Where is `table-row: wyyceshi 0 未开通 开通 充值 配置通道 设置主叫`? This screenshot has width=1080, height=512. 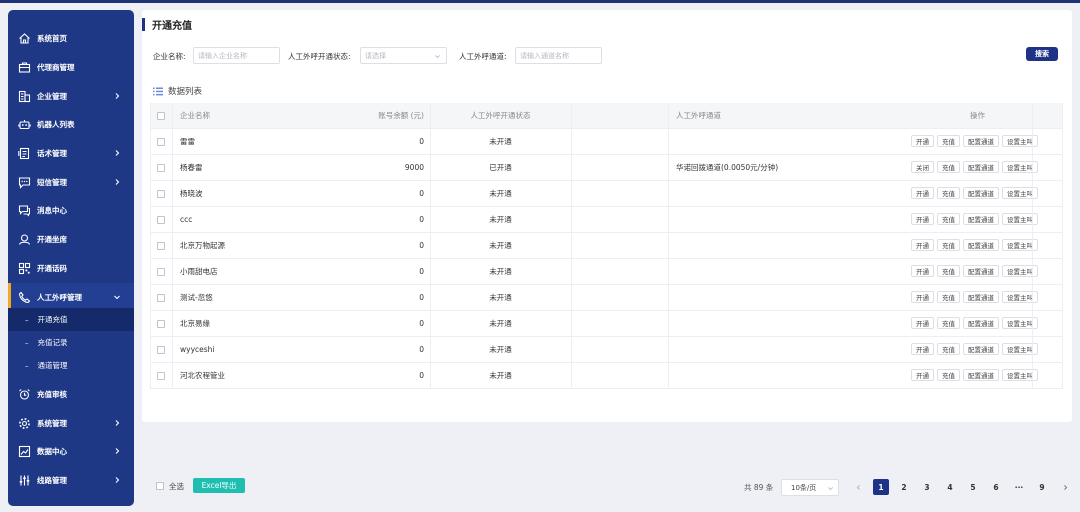 table-row: wyyceshi 0 未开通 开通 充值 配置通道 设置主叫 is located at coordinates (606, 350).